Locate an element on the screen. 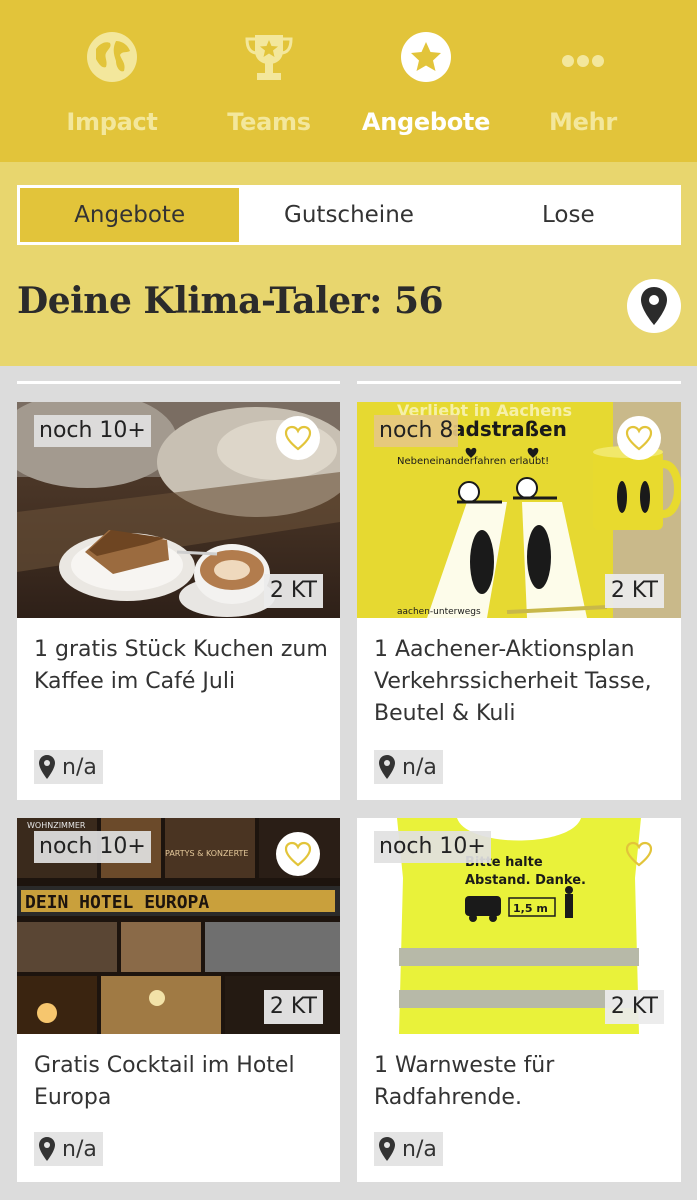 This screenshot has height=1200, width=697. bag-bottom-text: aachen-unterwegs is located at coordinates (439, 612).